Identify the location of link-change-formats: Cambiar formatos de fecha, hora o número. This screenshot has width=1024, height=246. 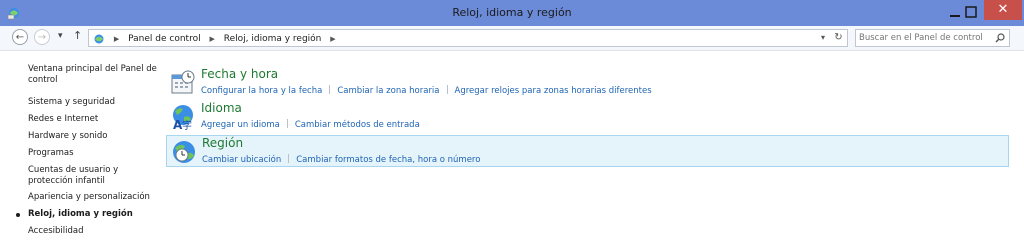
(388, 160).